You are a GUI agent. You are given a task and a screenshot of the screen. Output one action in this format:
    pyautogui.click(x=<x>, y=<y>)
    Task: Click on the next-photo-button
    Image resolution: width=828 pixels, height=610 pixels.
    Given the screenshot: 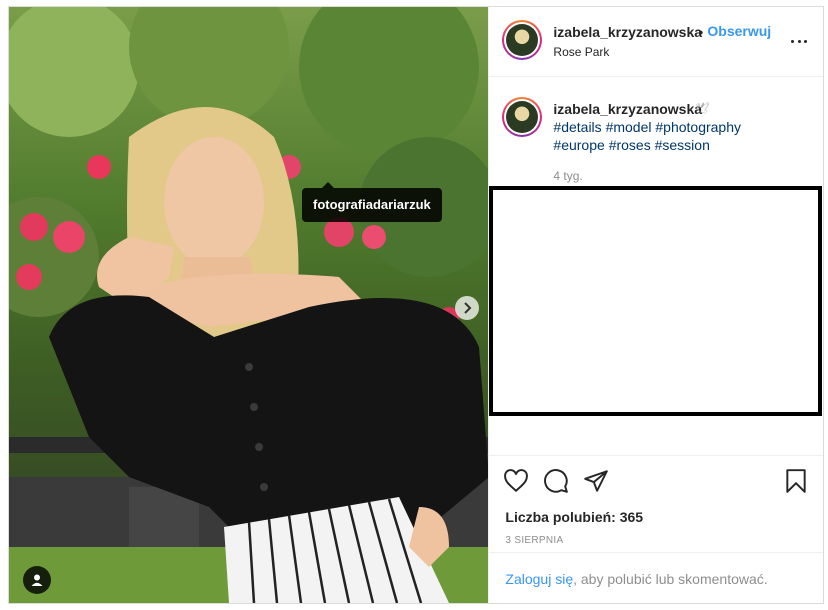 What is the action you would take?
    pyautogui.click(x=467, y=308)
    